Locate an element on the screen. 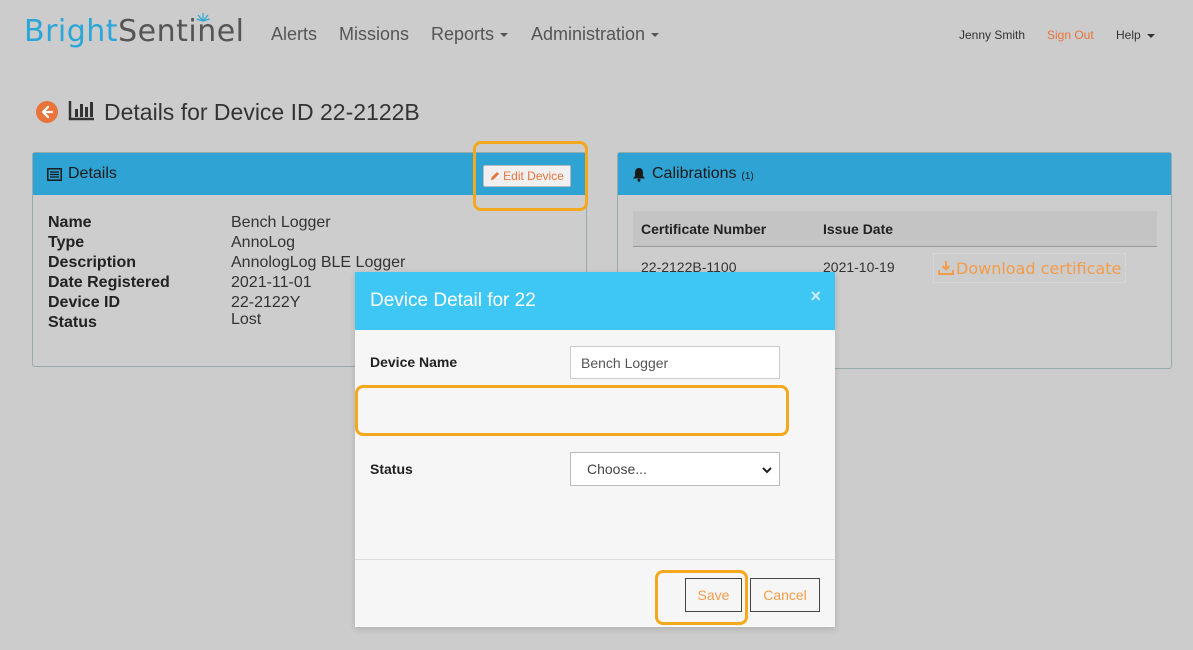 The width and height of the screenshot is (1193, 650). bell-icon is located at coordinates (639, 174).